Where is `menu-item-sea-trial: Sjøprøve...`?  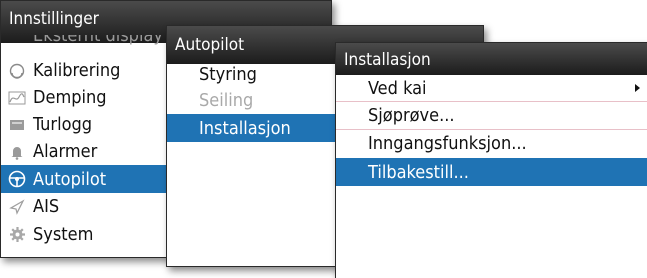
menu-item-sea-trial: Sjøprøve... is located at coordinates (491, 115).